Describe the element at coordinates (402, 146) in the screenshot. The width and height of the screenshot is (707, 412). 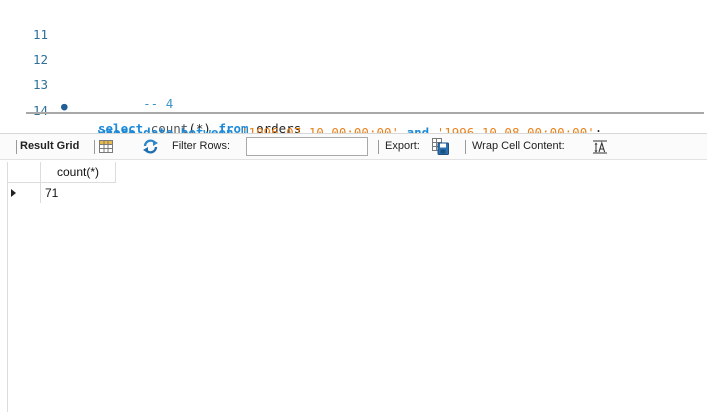
I see `export-label: Export:` at that location.